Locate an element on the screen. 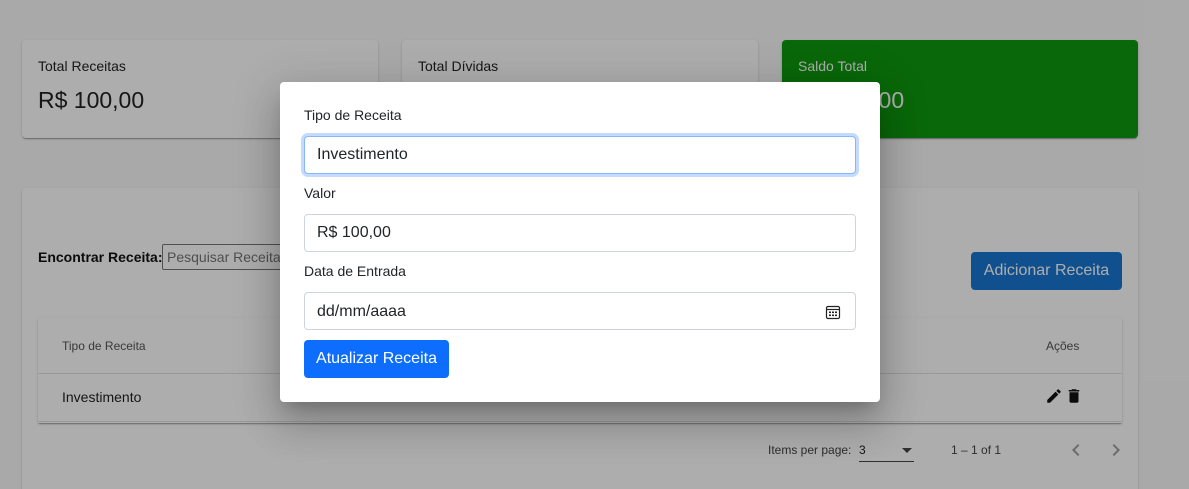 The image size is (1189, 489). date-placeholder: dd/mm/aaaa is located at coordinates (361, 311).